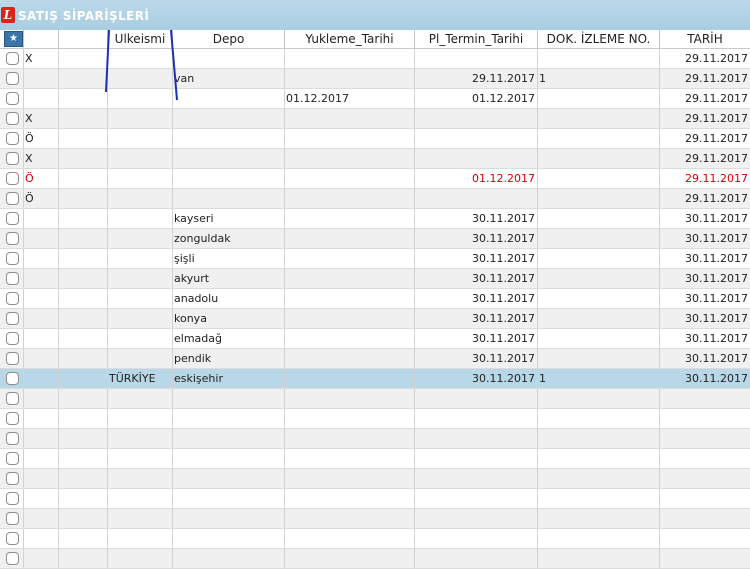 Image resolution: width=750 pixels, height=569 pixels. I want to click on table-row, so click(375, 439).